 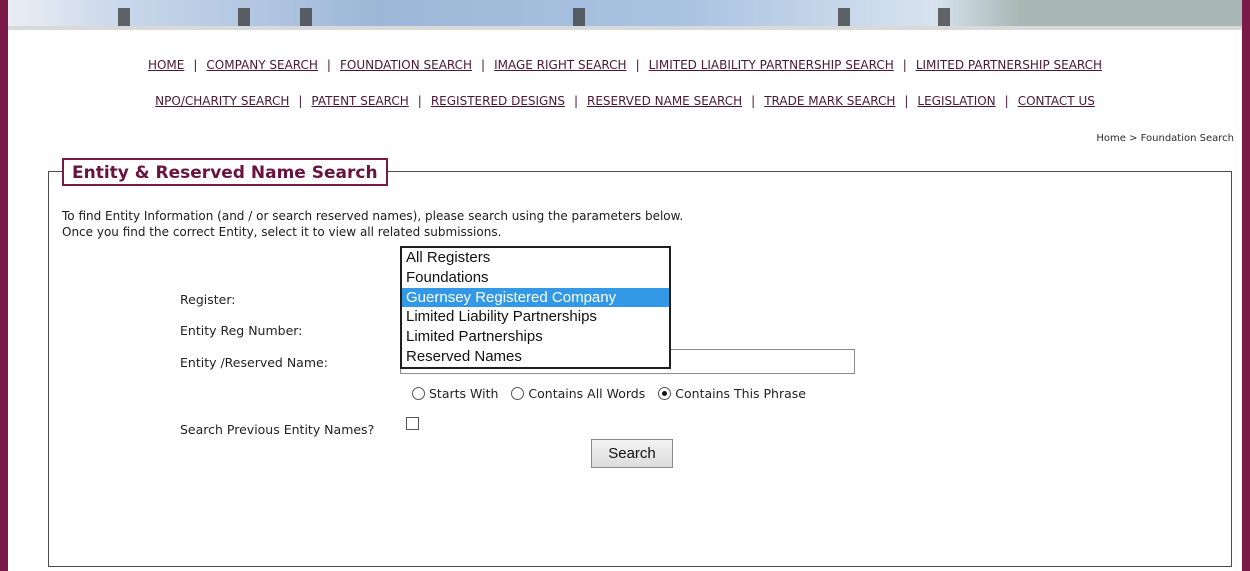 What do you see at coordinates (225, 172) in the screenshot?
I see `panel-title: Entity & Reserved Name Search` at bounding box center [225, 172].